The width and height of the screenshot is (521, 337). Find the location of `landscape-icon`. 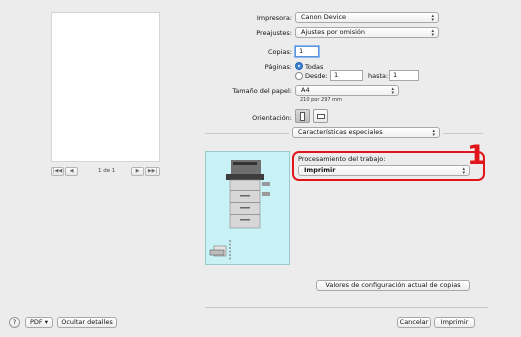

landscape-icon is located at coordinates (321, 116).